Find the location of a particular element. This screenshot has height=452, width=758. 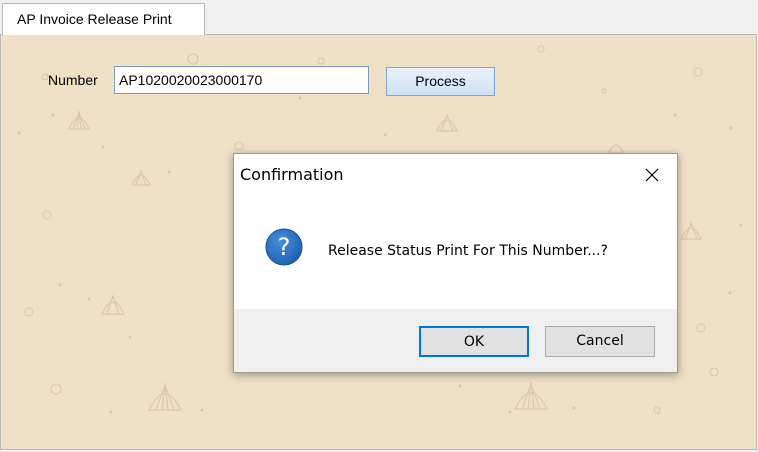

cancel-button: Cancel is located at coordinates (600, 341).